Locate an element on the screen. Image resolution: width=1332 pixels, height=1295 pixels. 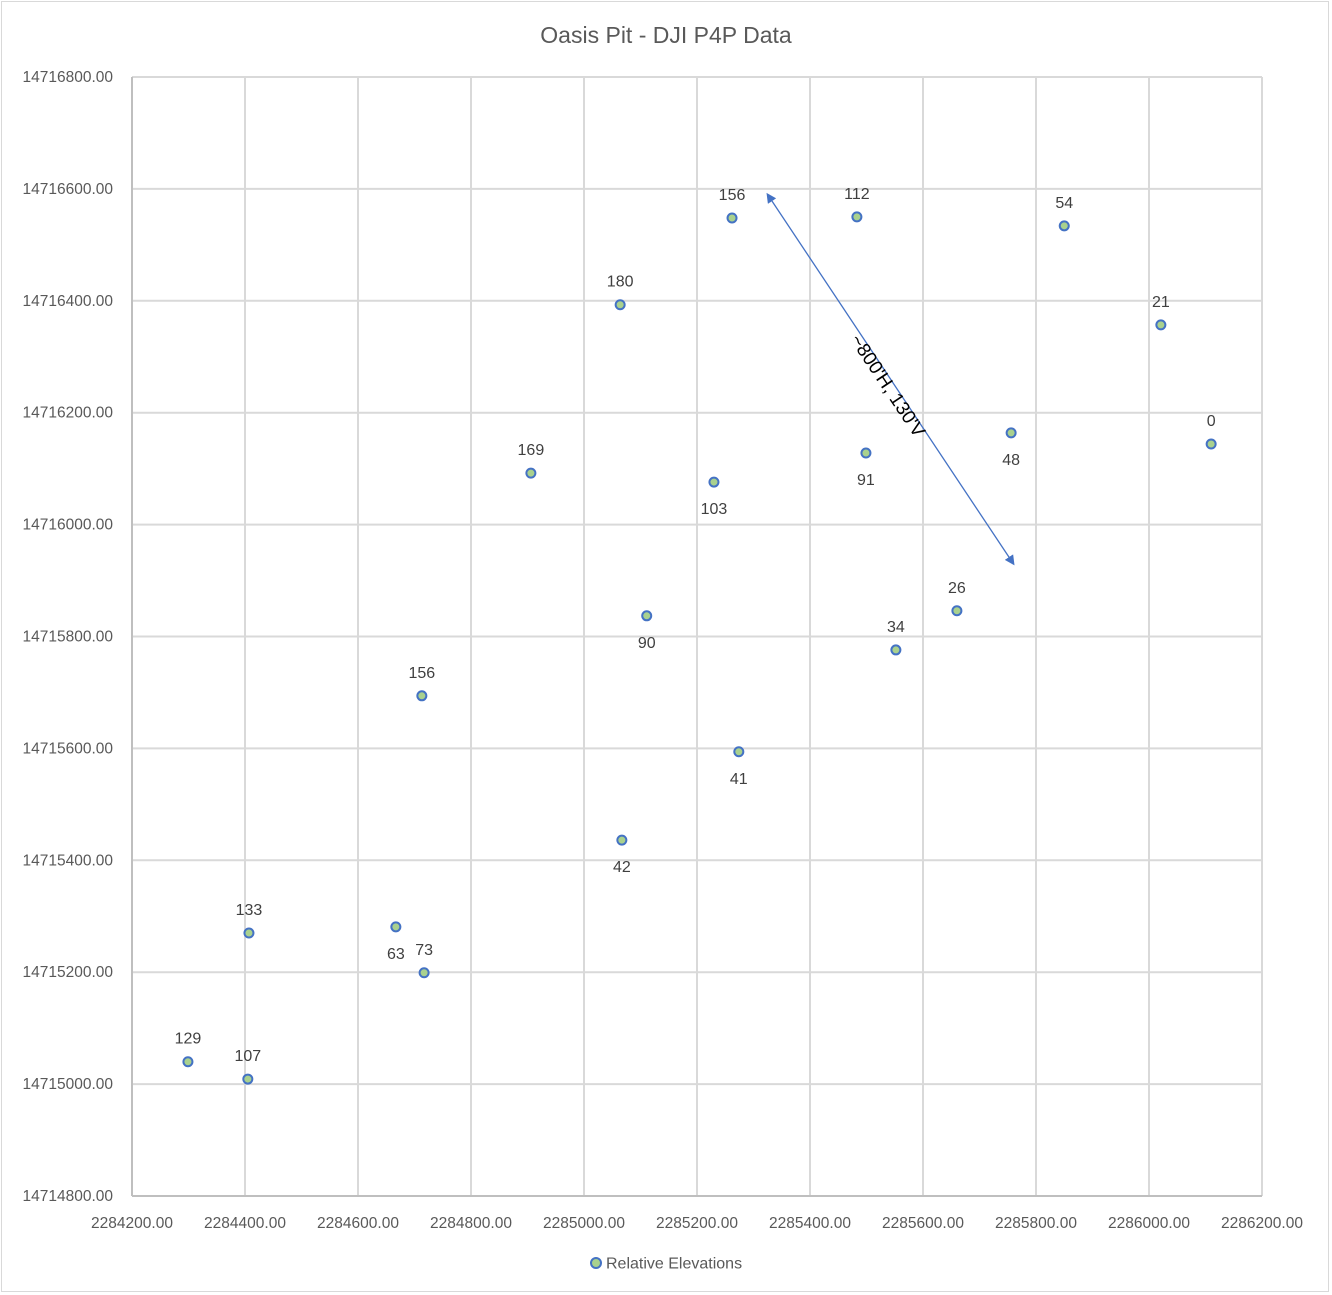
legend-label: Relative Elevations is located at coordinates (674, 1264).